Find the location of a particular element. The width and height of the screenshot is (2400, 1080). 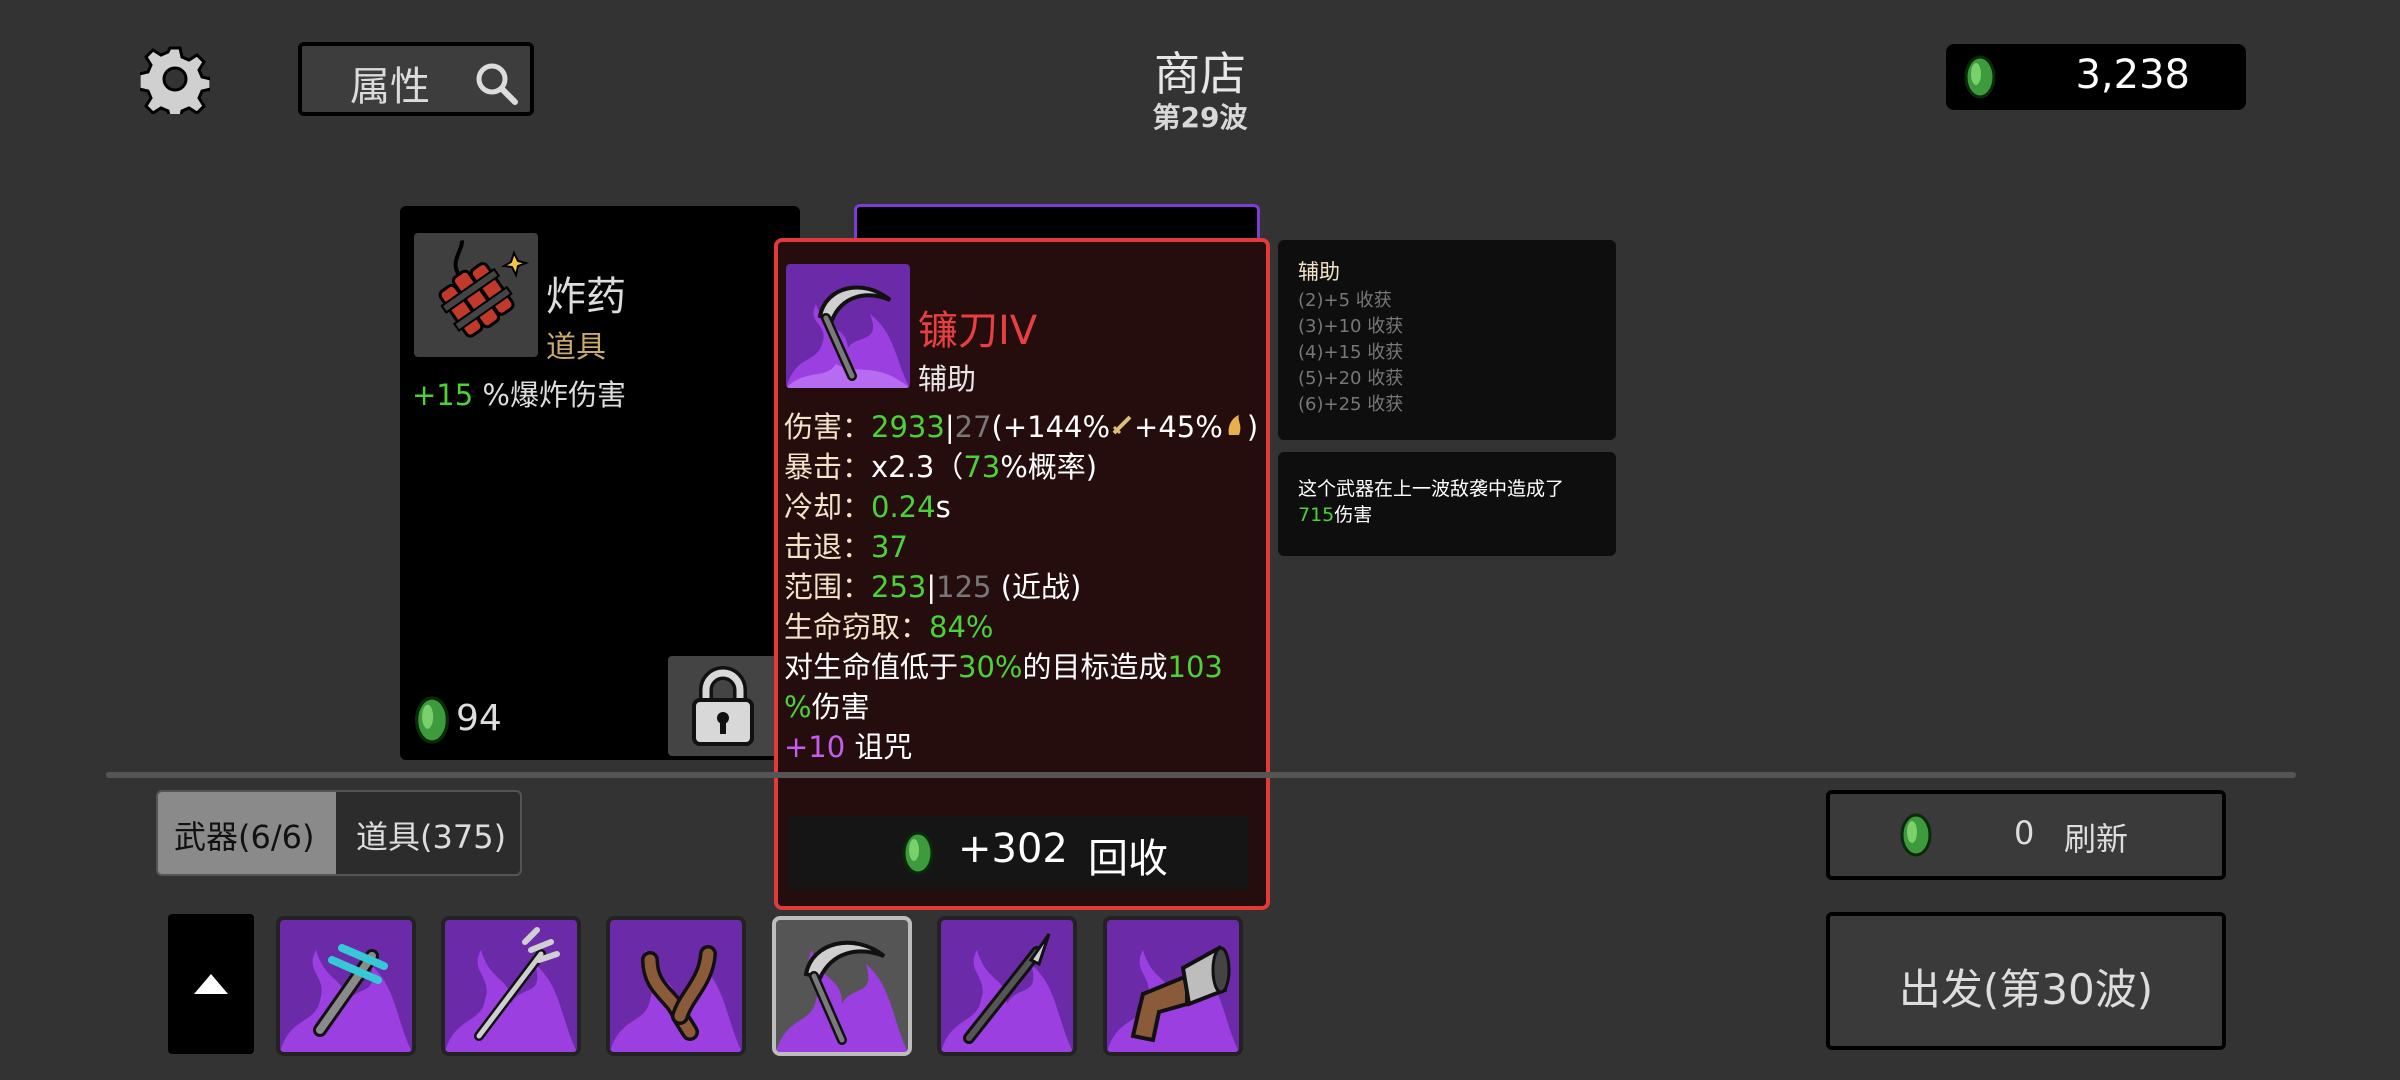

tab-weapons-label: 武器(6/6) is located at coordinates (244, 837).